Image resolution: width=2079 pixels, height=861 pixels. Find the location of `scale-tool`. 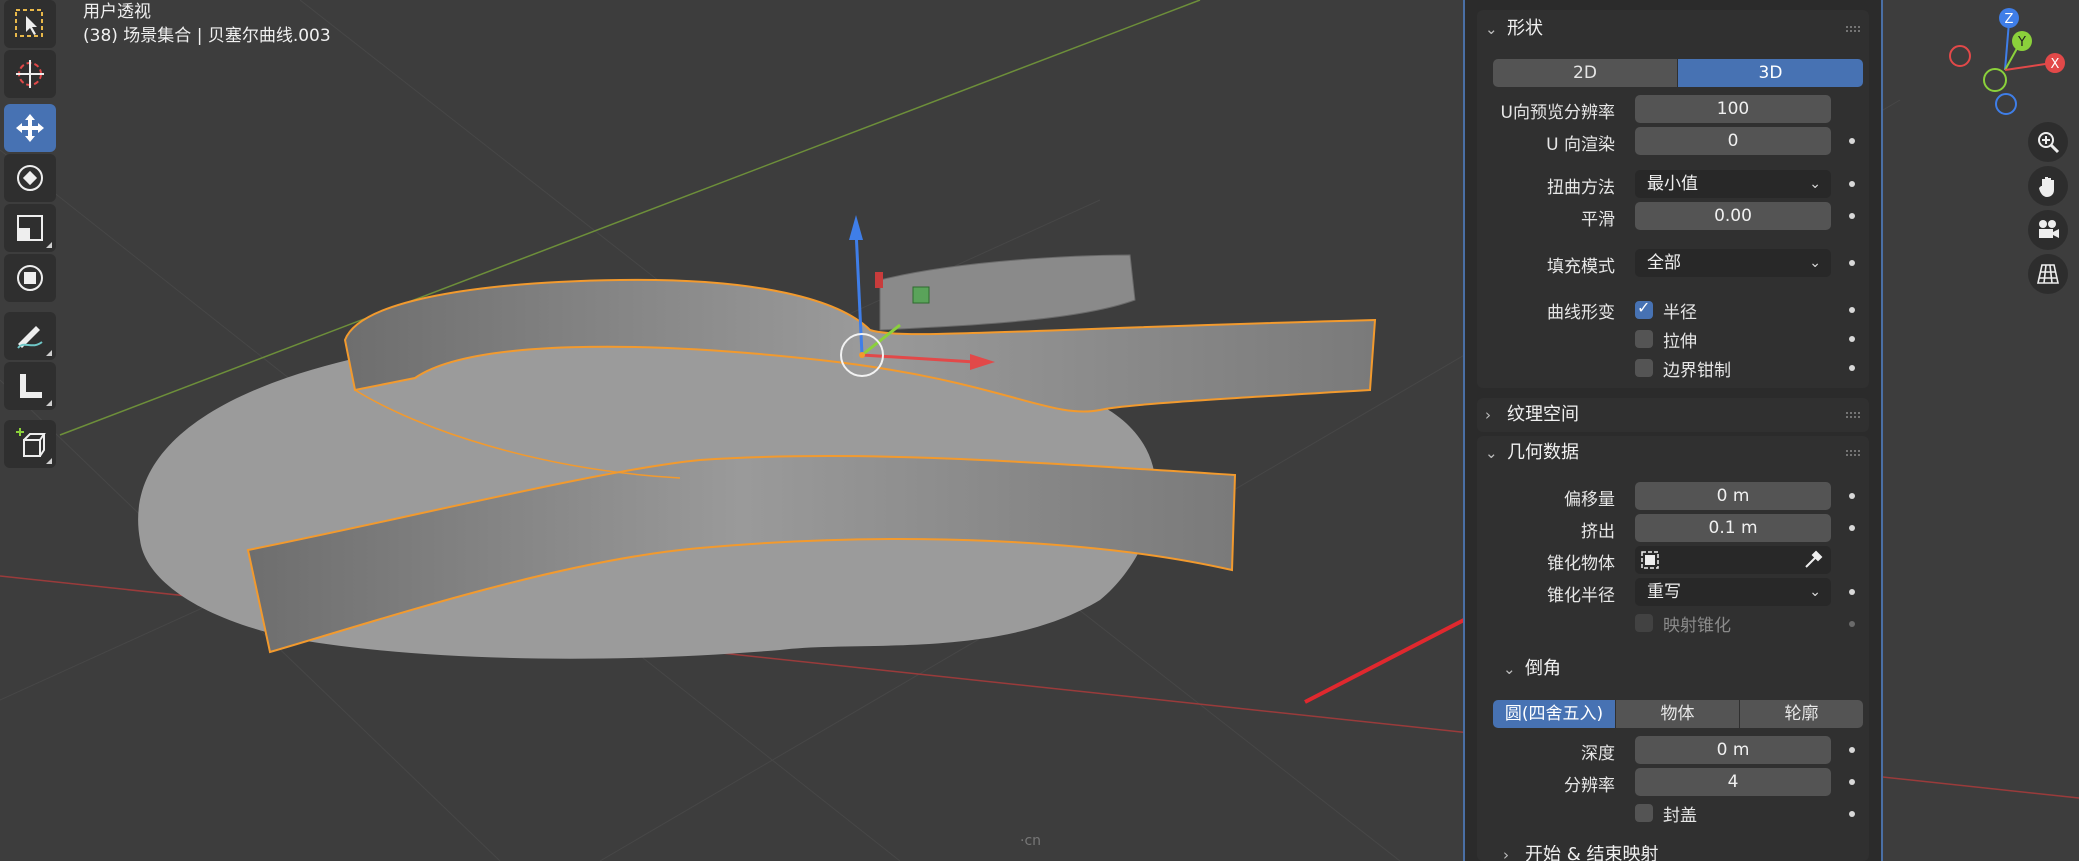

scale-tool is located at coordinates (30, 228).